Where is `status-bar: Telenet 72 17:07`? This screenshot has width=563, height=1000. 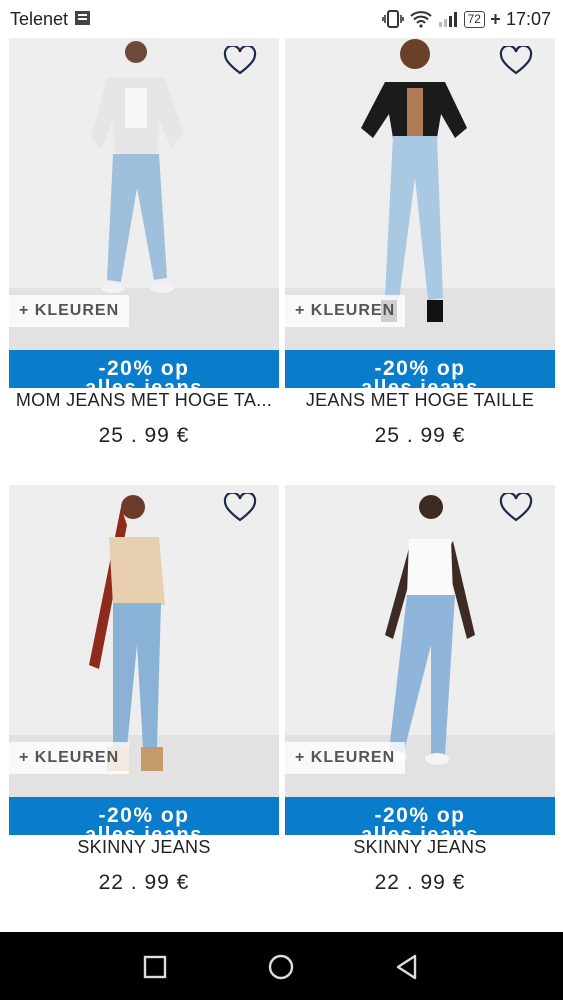
status-bar: Telenet 72 17:07 is located at coordinates (281, 19).